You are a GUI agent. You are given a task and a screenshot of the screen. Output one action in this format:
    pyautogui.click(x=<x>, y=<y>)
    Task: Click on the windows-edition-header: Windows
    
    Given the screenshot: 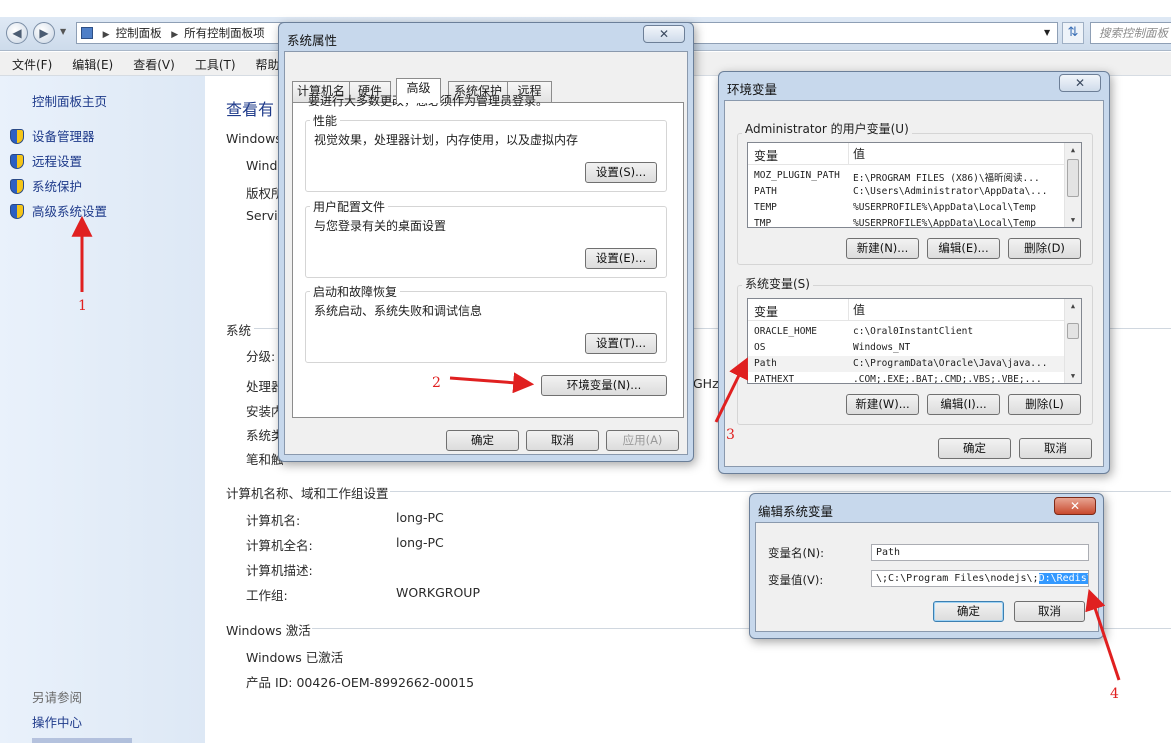 What is the action you would take?
    pyautogui.click(x=254, y=138)
    